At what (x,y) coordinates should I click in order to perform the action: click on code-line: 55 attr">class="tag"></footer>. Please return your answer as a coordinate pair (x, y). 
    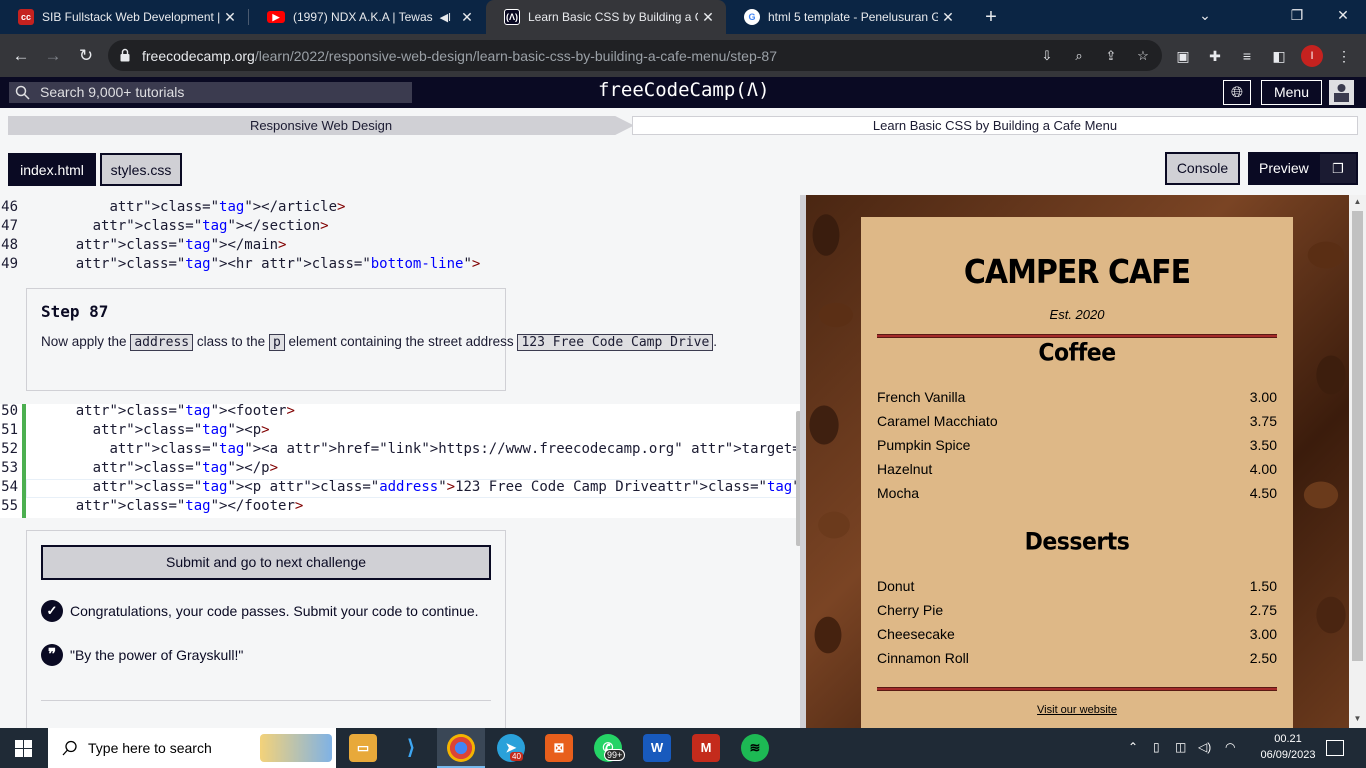
    Looking at the image, I should click on (400, 506).